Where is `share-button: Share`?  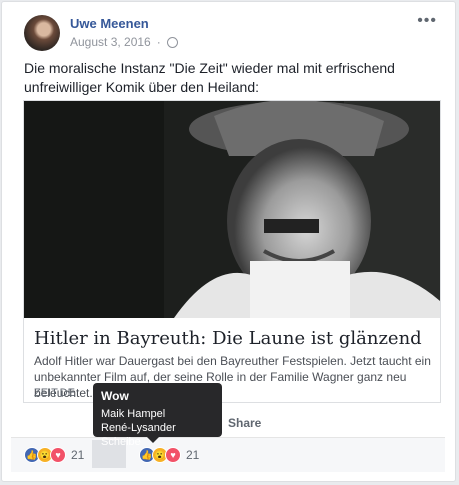
share-button: Share is located at coordinates (244, 423).